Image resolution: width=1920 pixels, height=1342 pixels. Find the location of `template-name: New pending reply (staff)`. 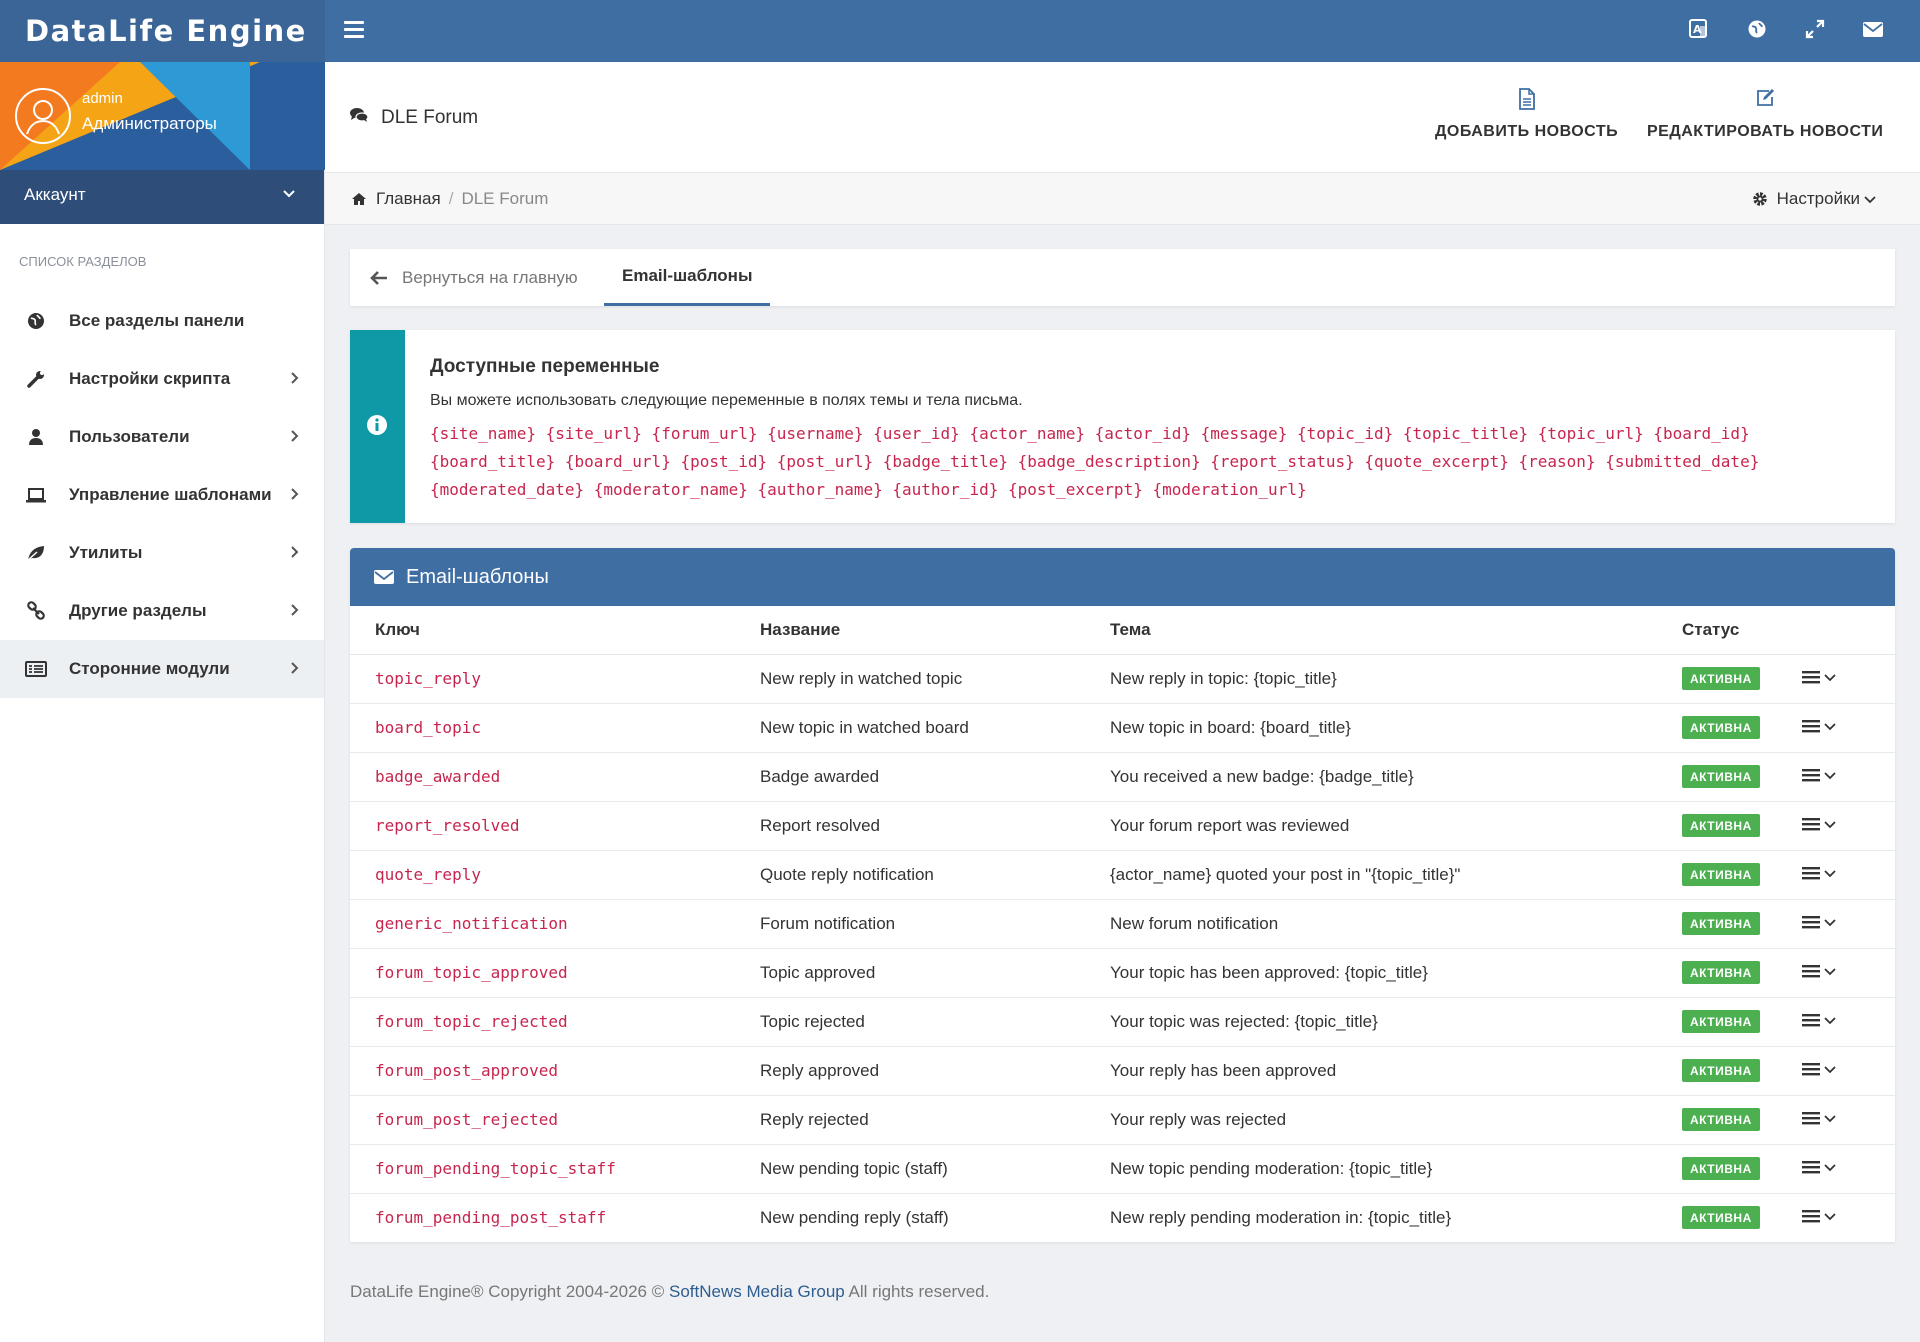

template-name: New pending reply (staff) is located at coordinates (854, 1217).